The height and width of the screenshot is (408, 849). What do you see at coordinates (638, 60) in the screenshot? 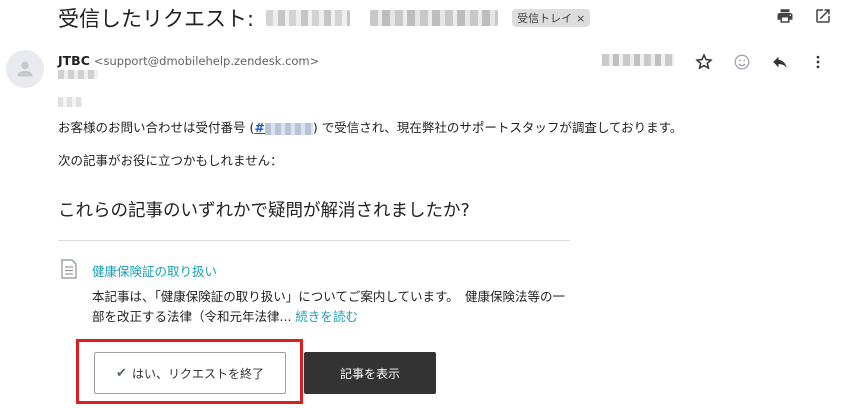
I see `redacted-date` at bounding box center [638, 60].